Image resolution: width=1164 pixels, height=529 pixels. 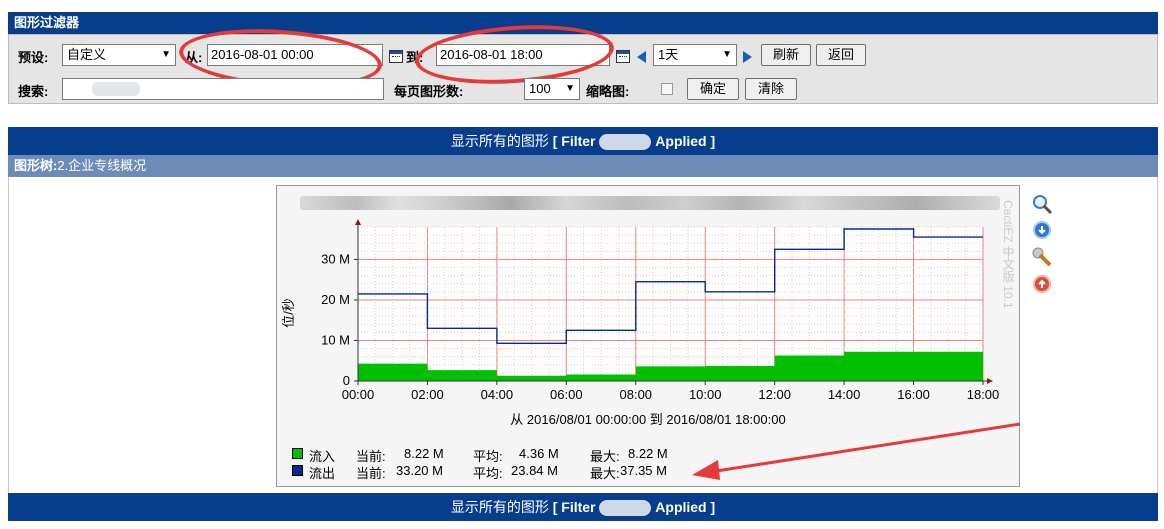 What do you see at coordinates (841, 55) in the screenshot?
I see `back-button: 返回` at bounding box center [841, 55].